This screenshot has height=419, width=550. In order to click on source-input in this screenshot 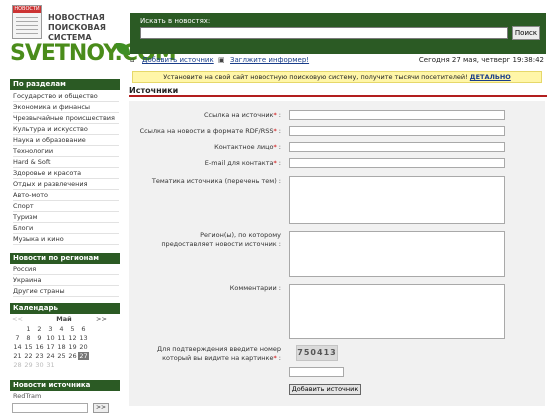, I will do `click(50, 408)`.